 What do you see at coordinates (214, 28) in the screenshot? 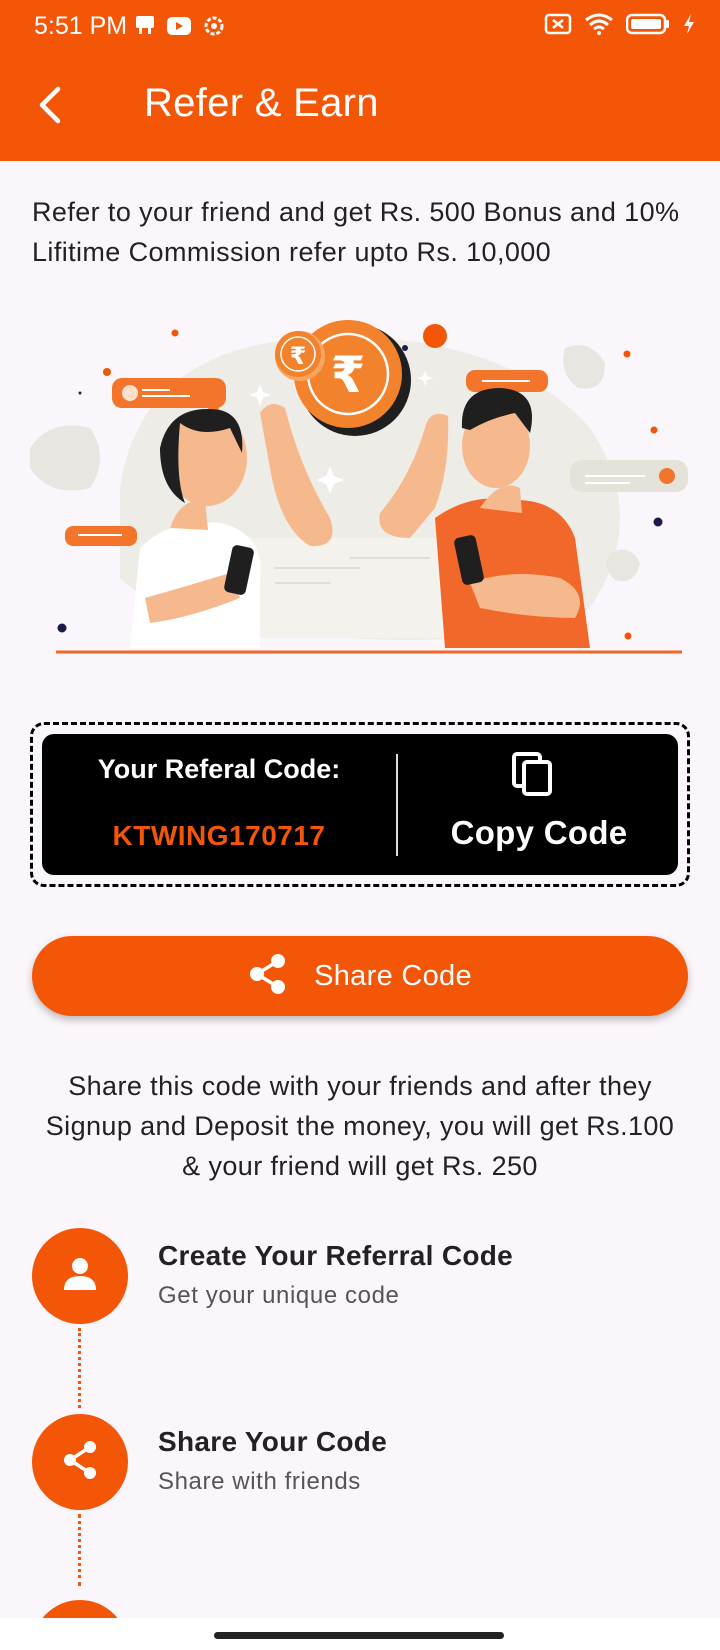
I see `settings-icon` at bounding box center [214, 28].